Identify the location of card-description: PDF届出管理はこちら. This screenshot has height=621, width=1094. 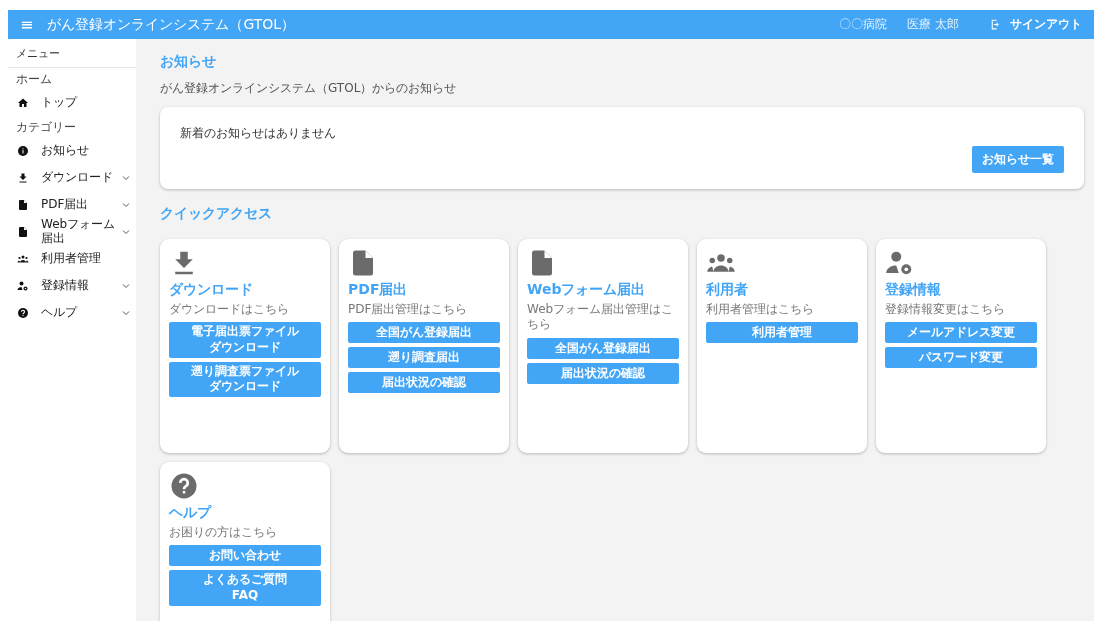
(408, 309).